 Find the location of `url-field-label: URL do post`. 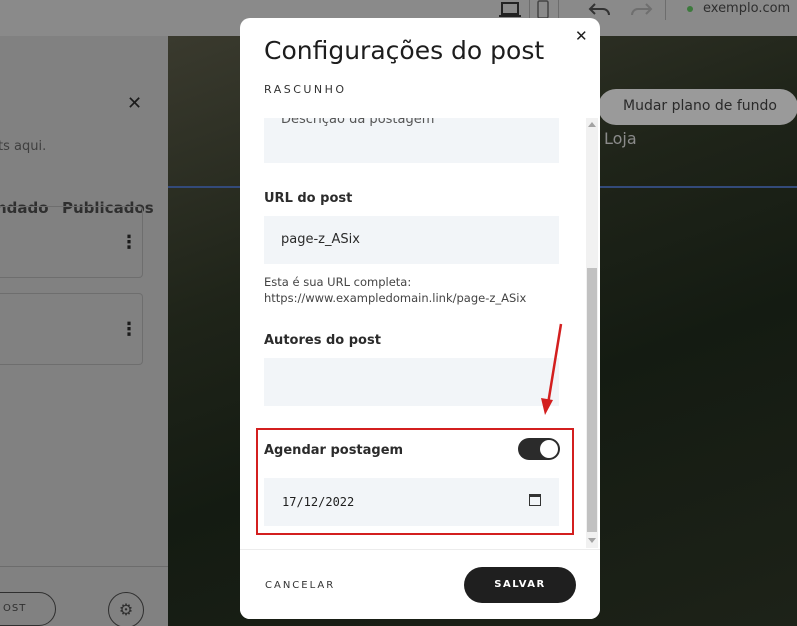

url-field-label: URL do post is located at coordinates (308, 198).